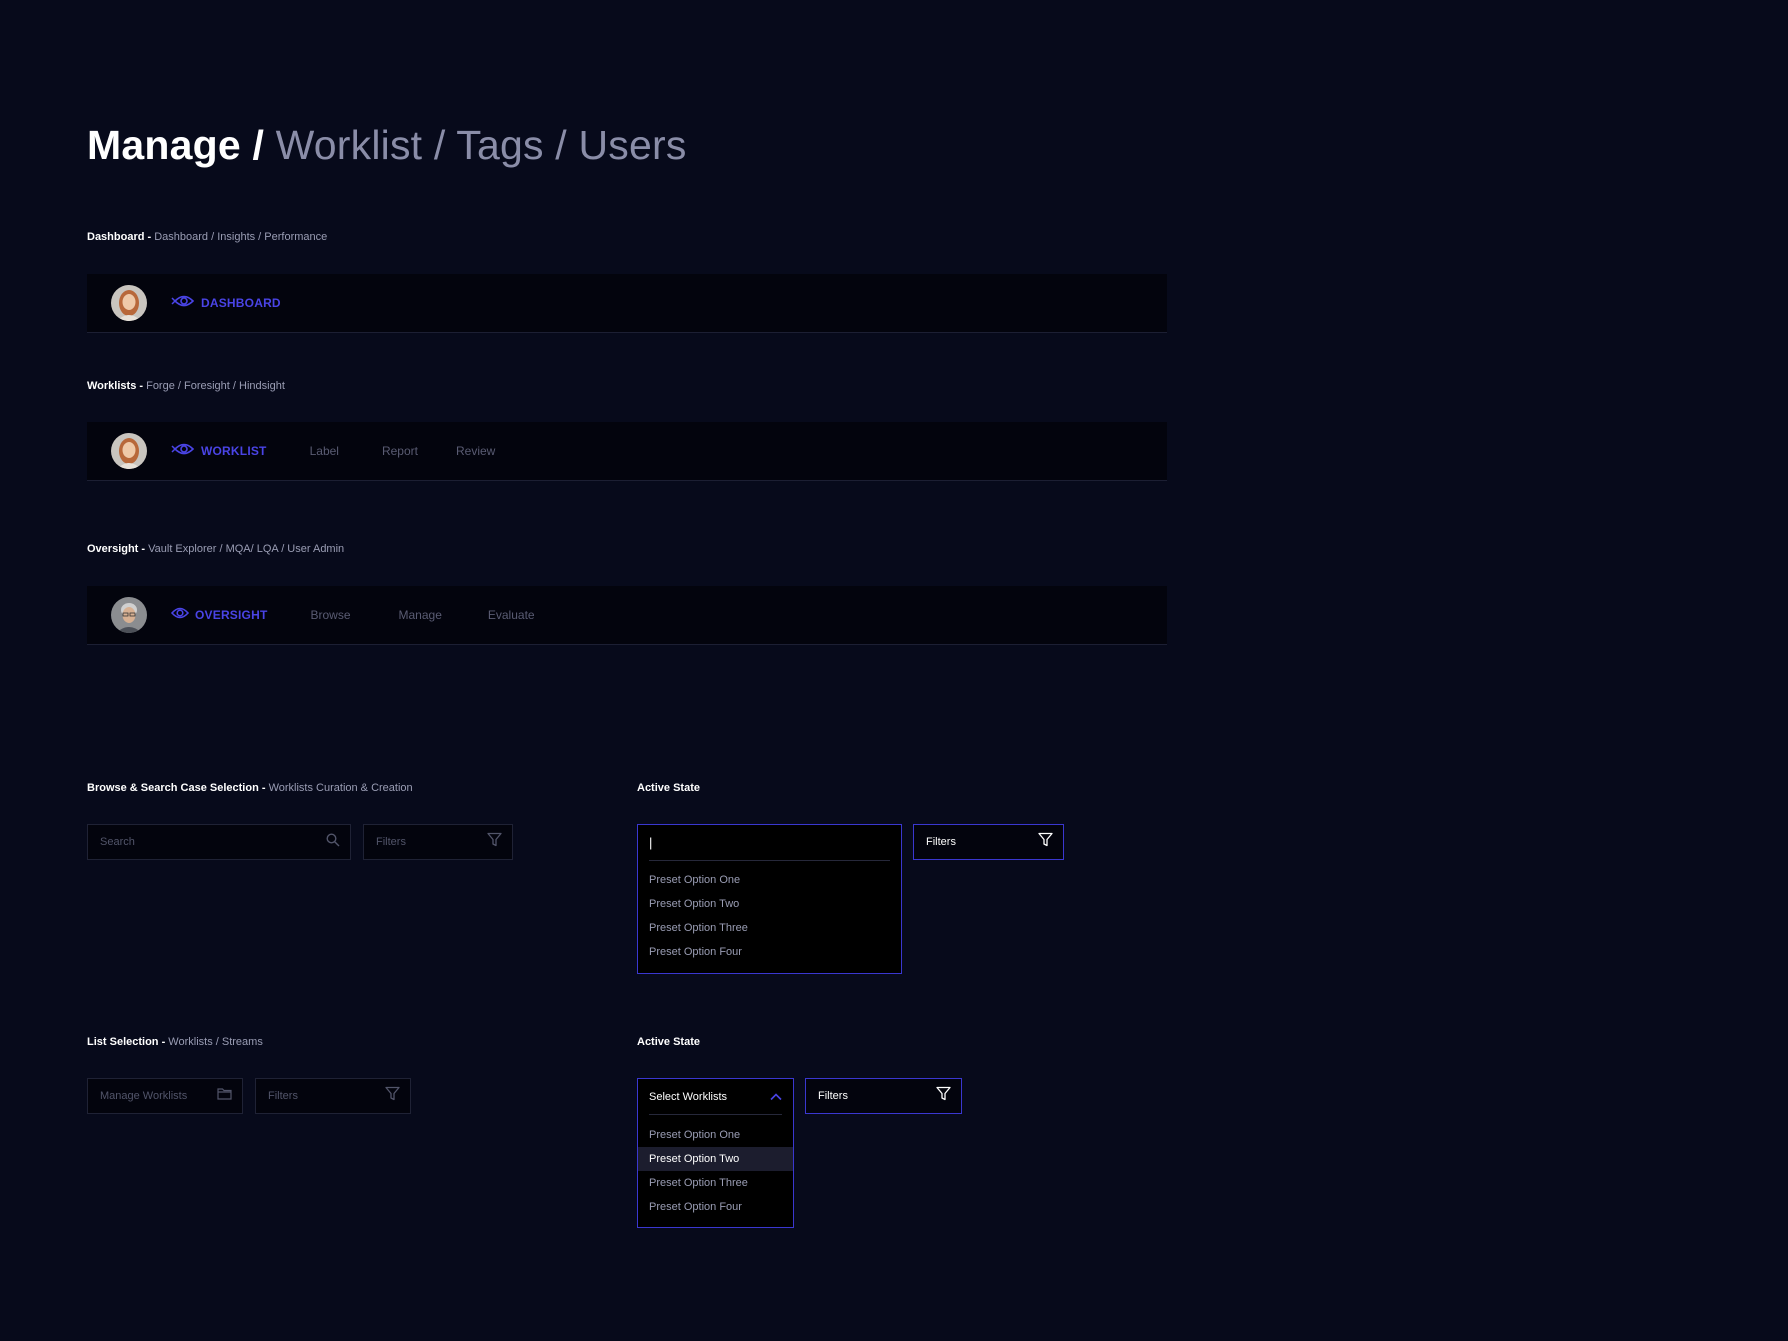 The image size is (1788, 1341). Describe the element at coordinates (776, 1097) in the screenshot. I see `chevron-up-icon` at that location.